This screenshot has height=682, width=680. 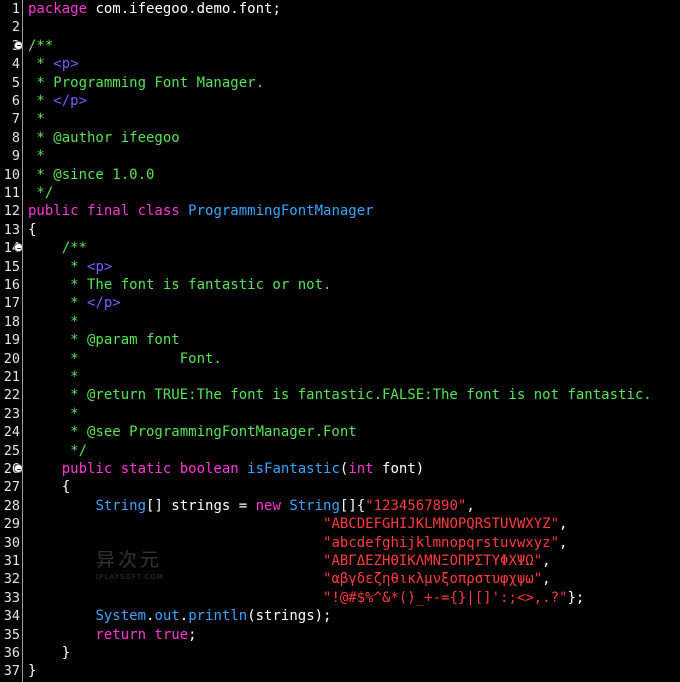 I want to click on code-token: [] strings =, so click(x=201, y=505).